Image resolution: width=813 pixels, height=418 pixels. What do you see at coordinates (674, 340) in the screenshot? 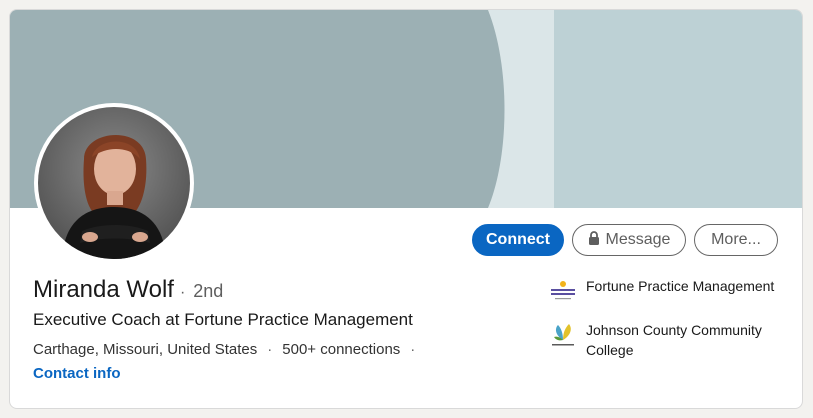
I see `org-name: Johnson County Community College` at bounding box center [674, 340].